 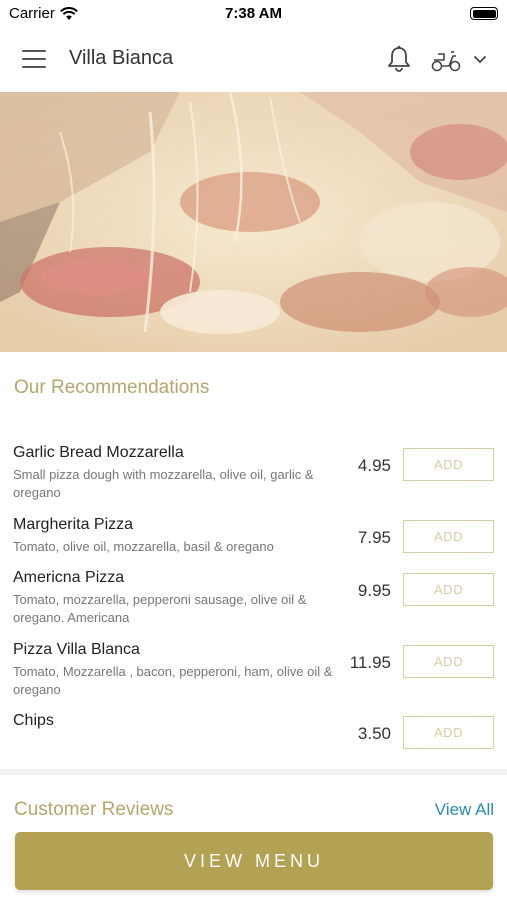 What do you see at coordinates (370, 662) in the screenshot?
I see `item-price: 11.95` at bounding box center [370, 662].